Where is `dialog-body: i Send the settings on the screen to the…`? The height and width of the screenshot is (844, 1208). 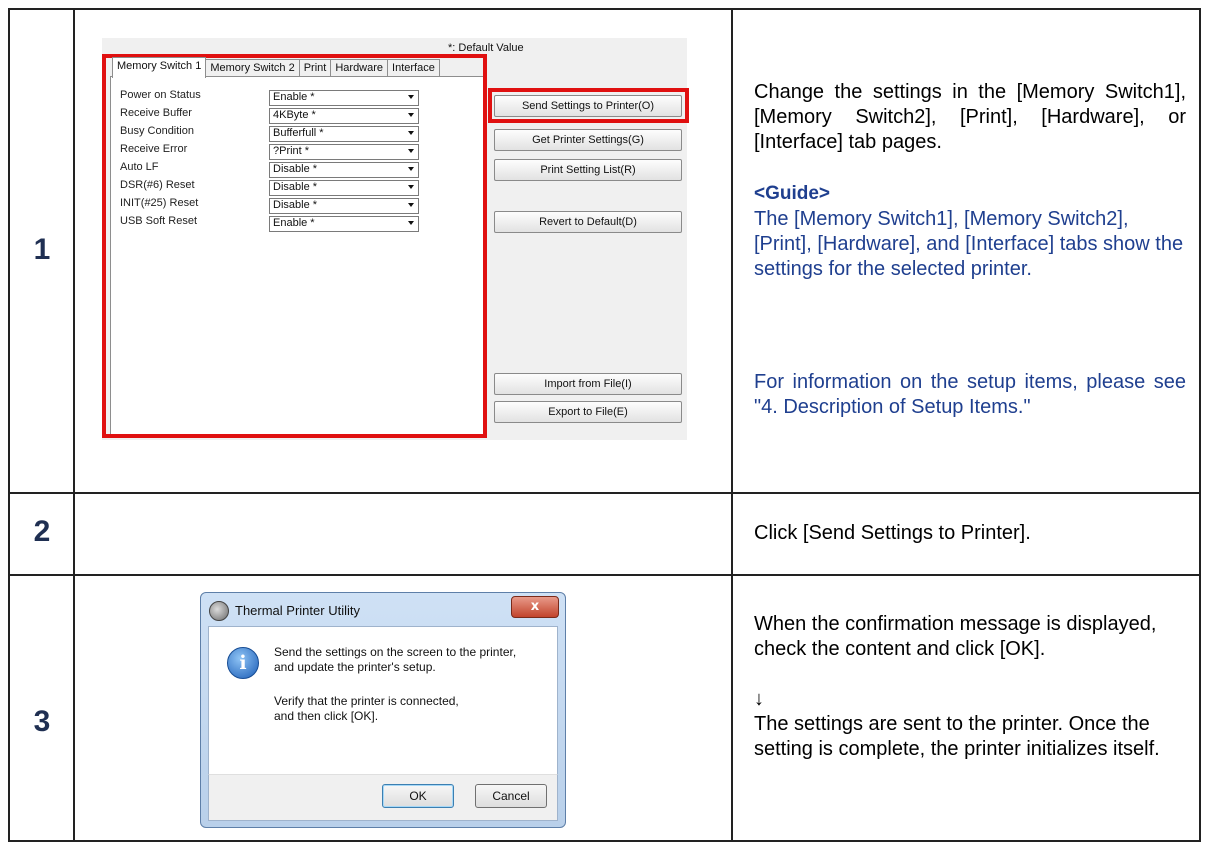
dialog-body: i Send the settings on the screen to the… is located at coordinates (383, 701).